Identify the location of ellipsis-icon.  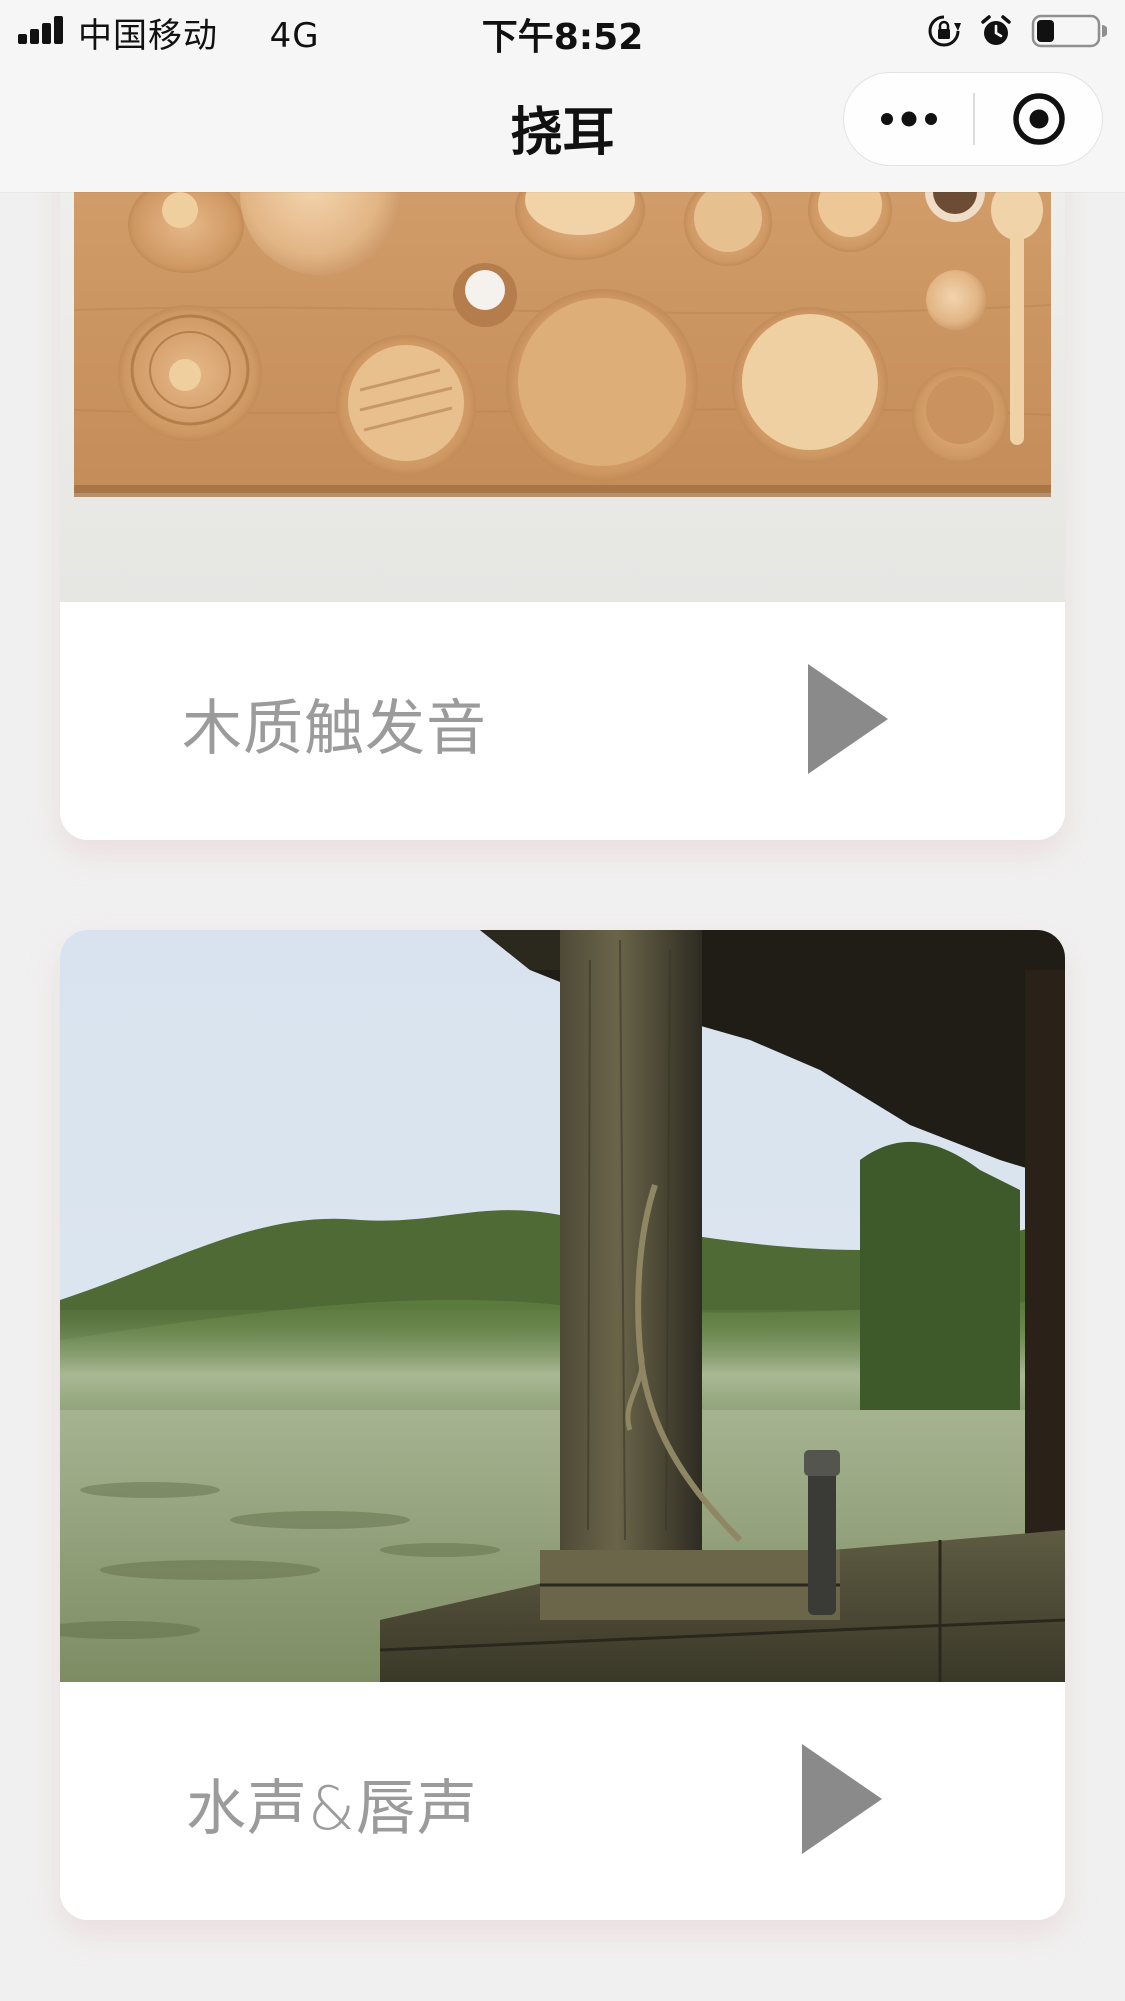
(908, 118).